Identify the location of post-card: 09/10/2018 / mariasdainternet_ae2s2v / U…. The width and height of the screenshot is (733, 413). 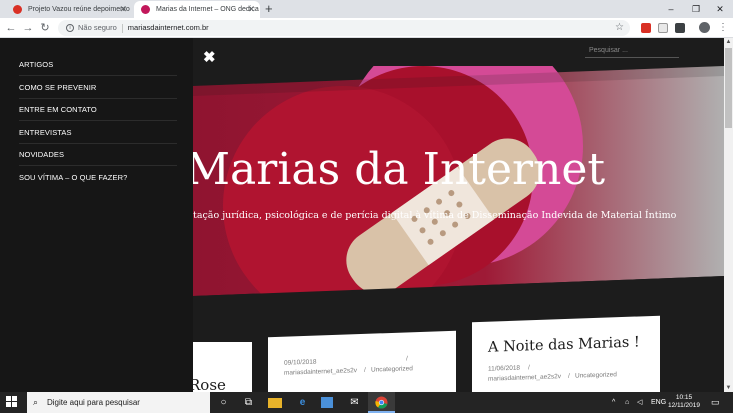
(362, 361).